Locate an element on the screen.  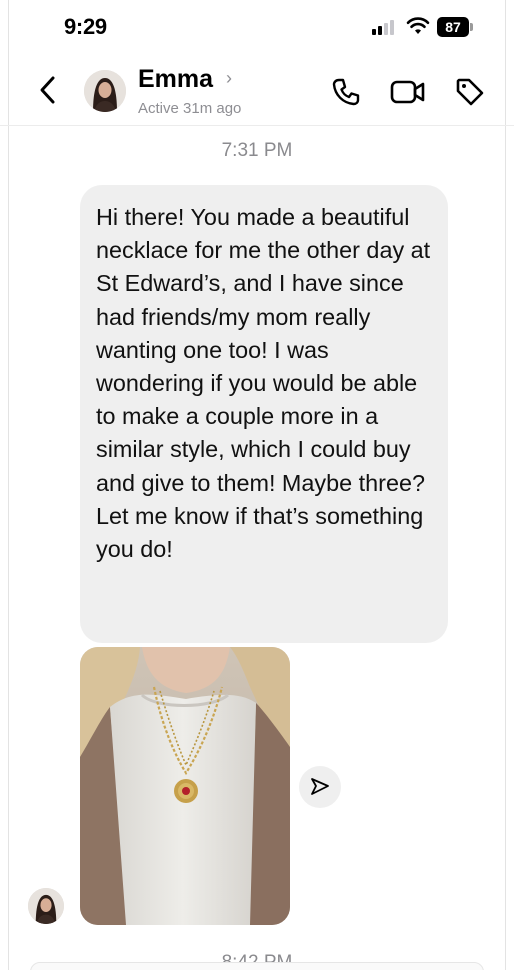
phone-icon is located at coordinates (346, 92).